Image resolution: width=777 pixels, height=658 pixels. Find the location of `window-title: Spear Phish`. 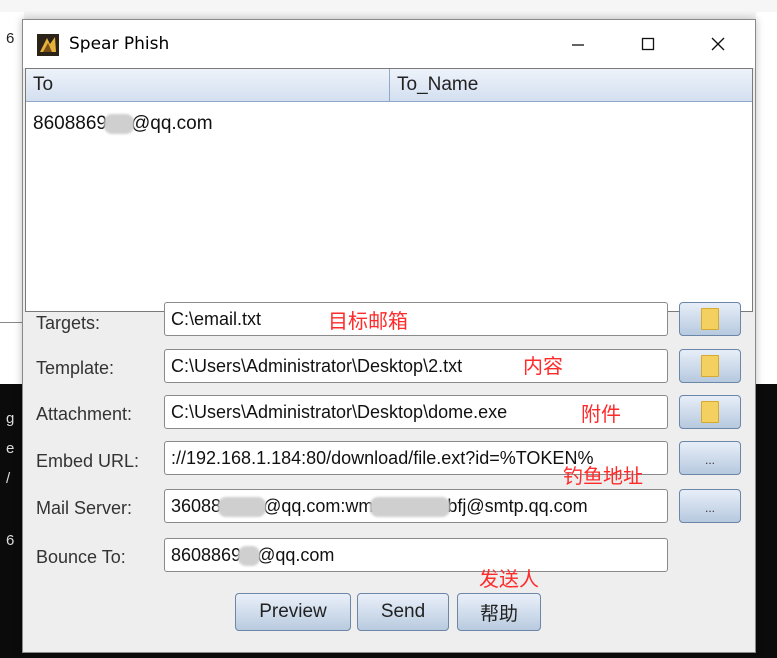

window-title: Spear Phish is located at coordinates (119, 44).